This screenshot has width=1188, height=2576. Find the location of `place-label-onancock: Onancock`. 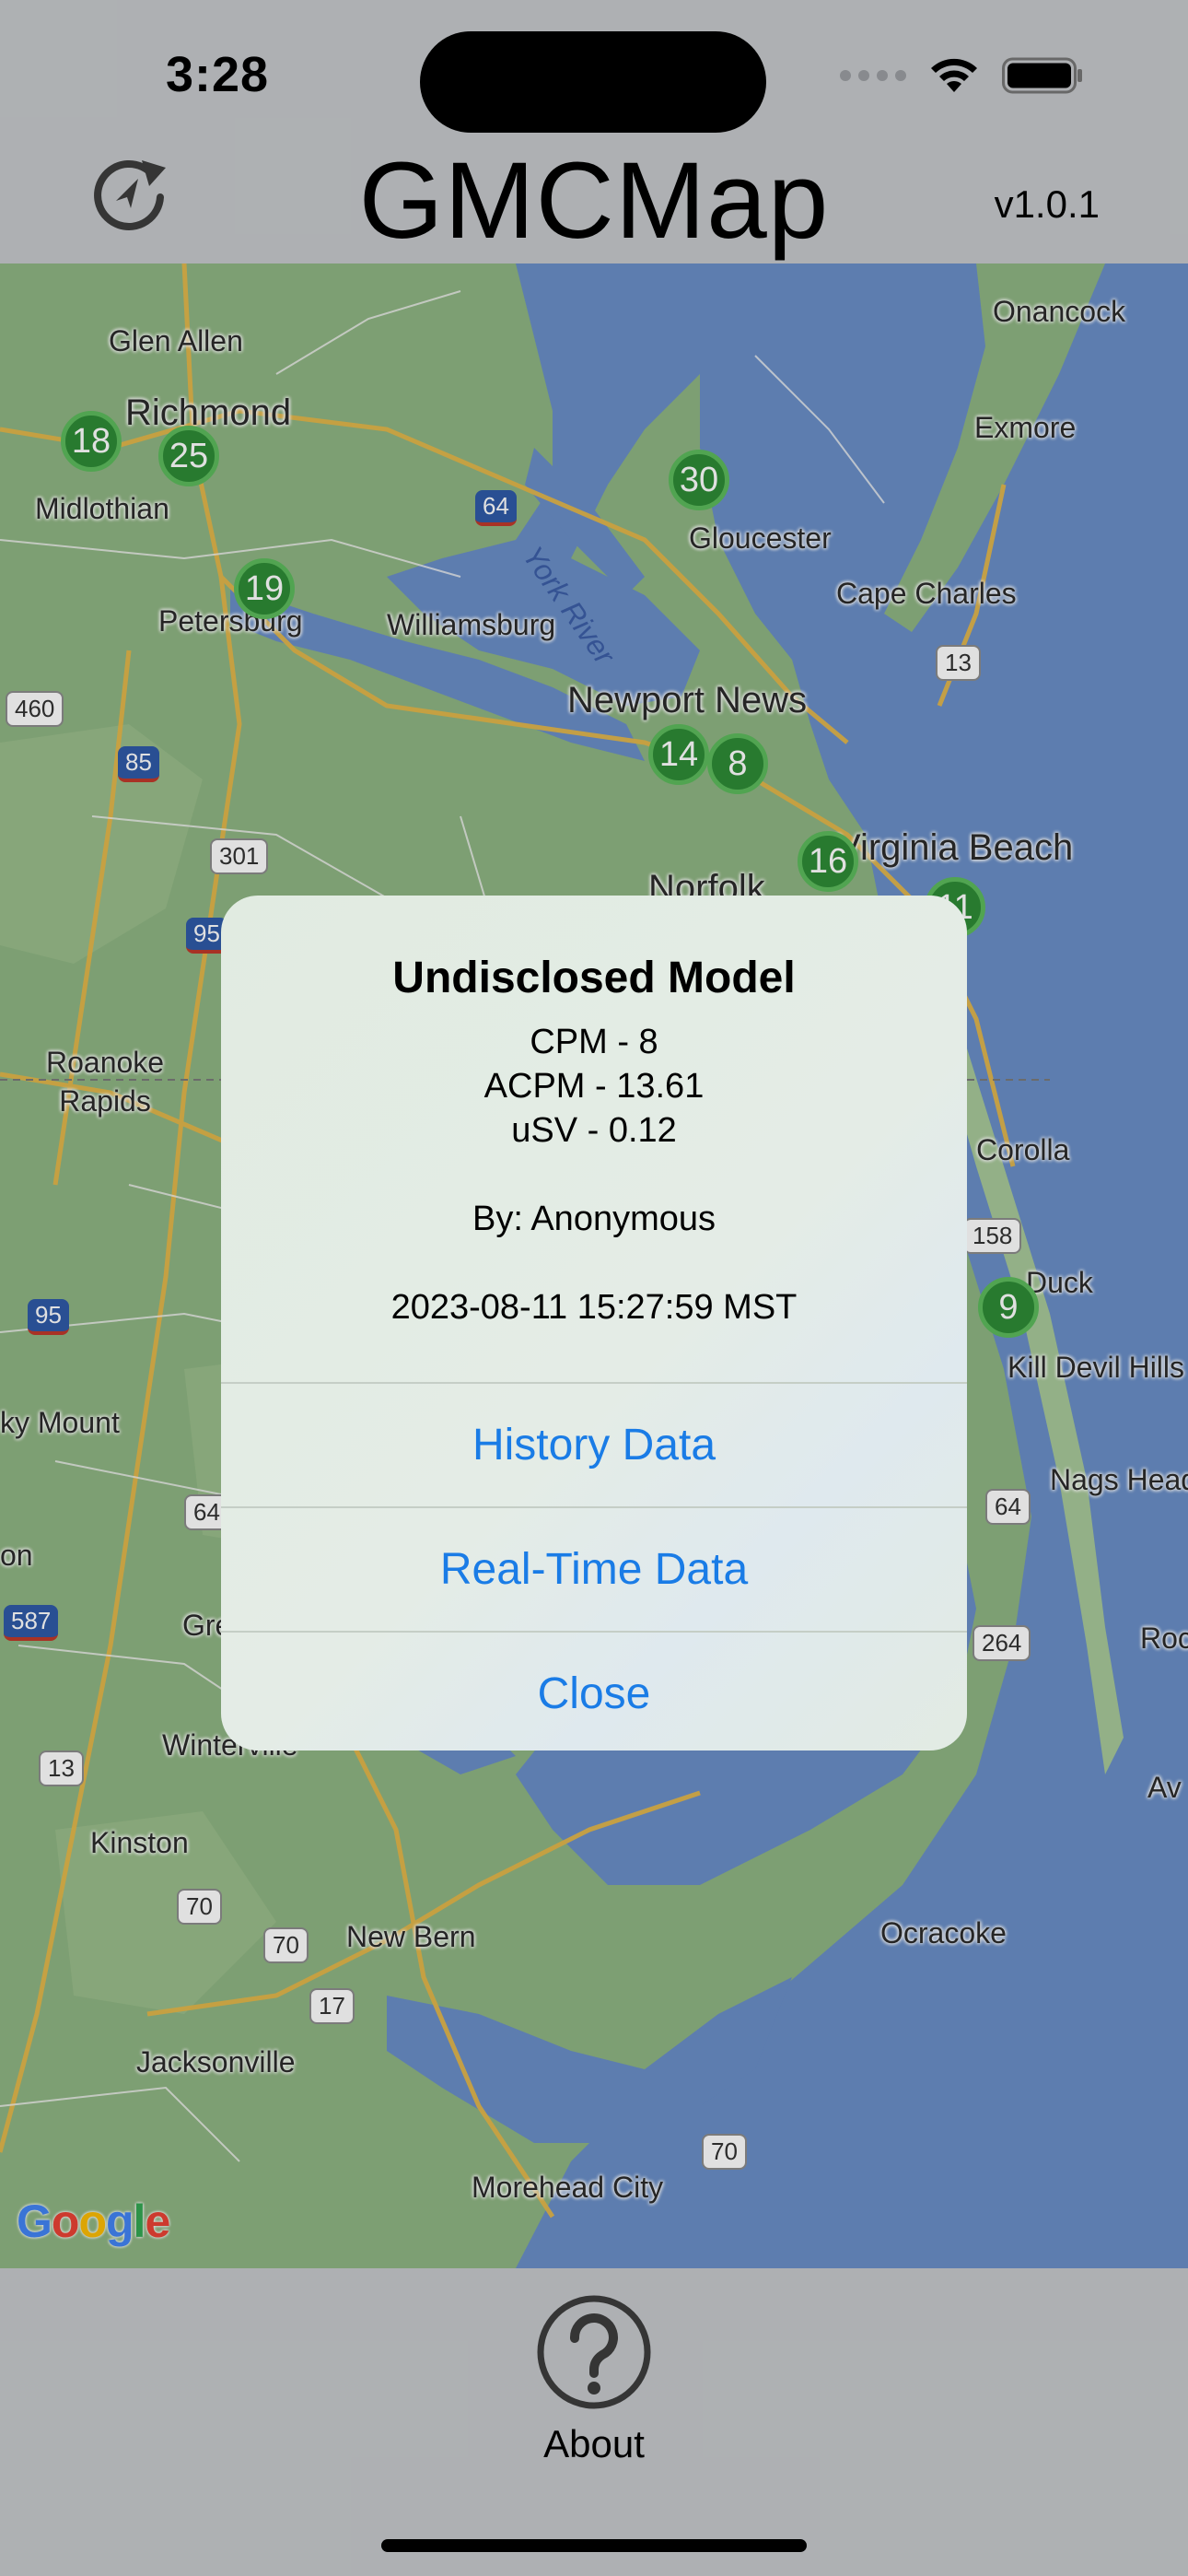

place-label-onancock: Onancock is located at coordinates (1060, 311).